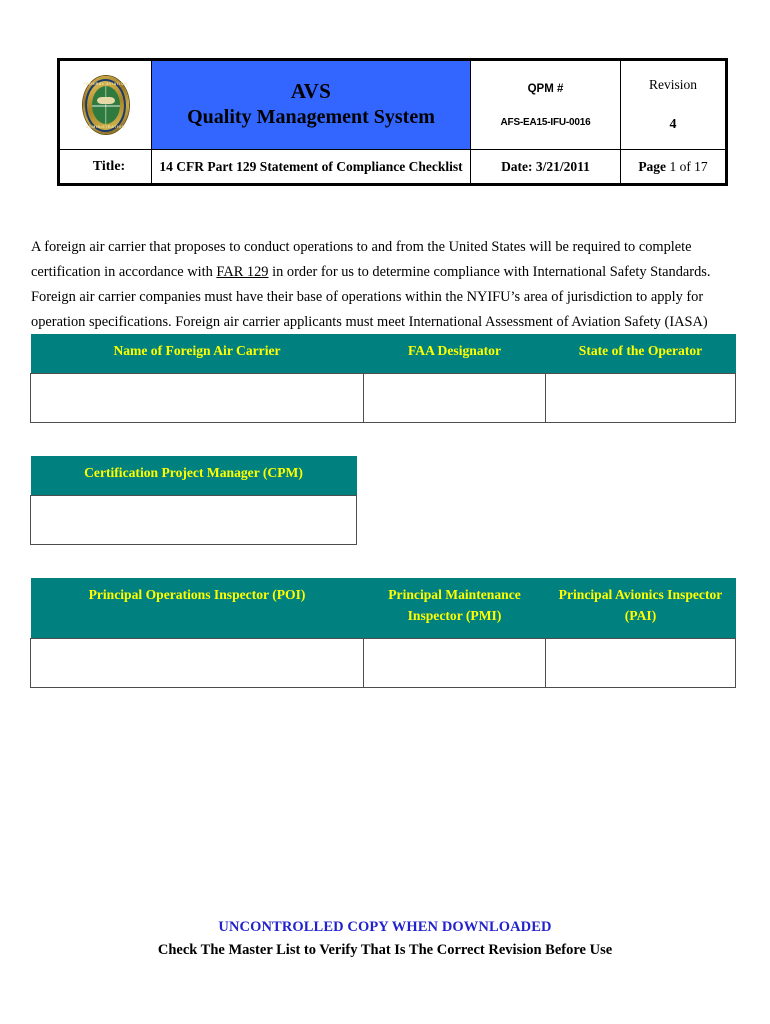 The height and width of the screenshot is (1024, 770). Describe the element at coordinates (652, 166) in the screenshot. I see `page-label: Page` at that location.